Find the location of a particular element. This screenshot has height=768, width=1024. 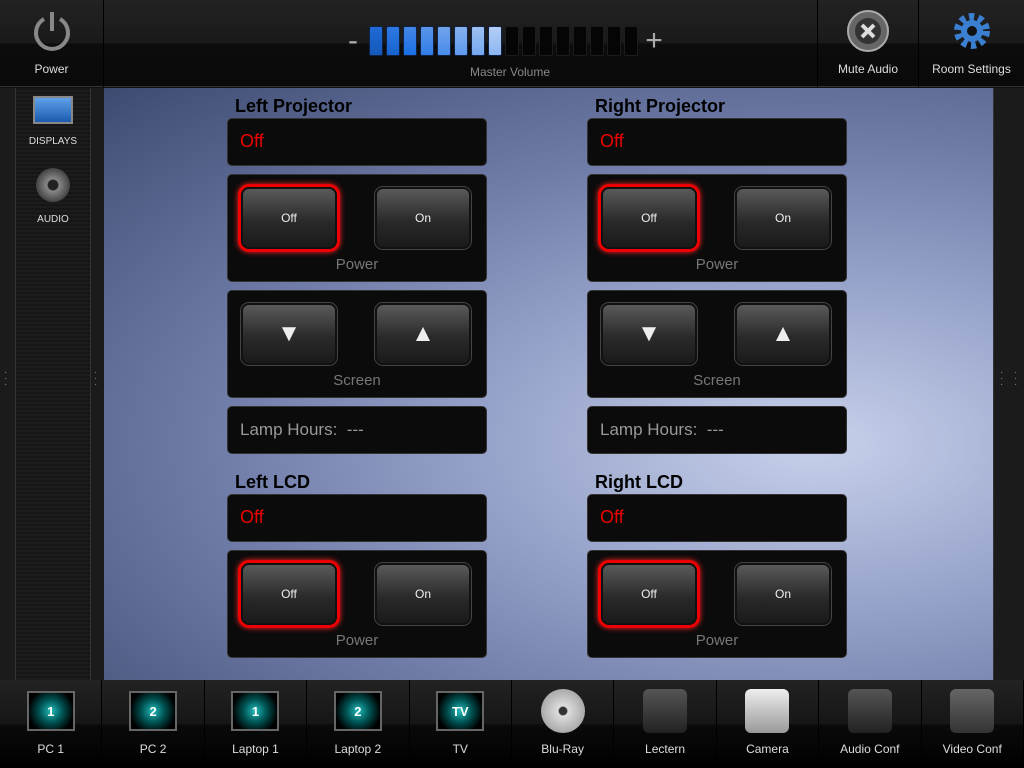

source-label: TV is located at coordinates (460, 749).